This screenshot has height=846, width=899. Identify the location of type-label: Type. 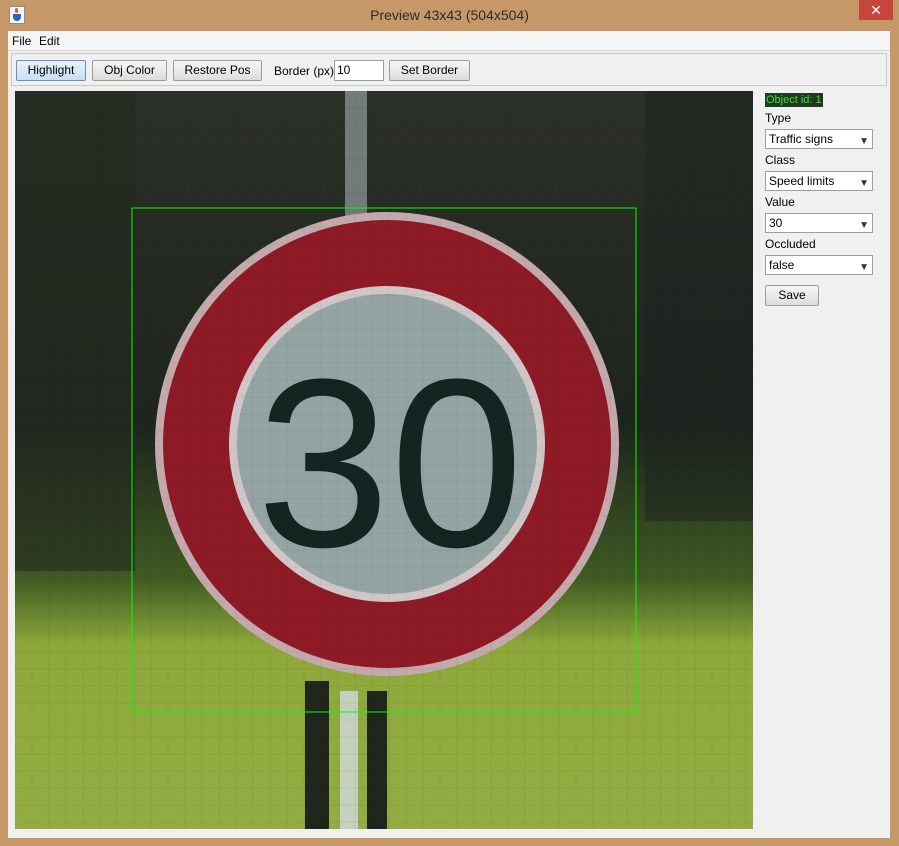
(778, 118).